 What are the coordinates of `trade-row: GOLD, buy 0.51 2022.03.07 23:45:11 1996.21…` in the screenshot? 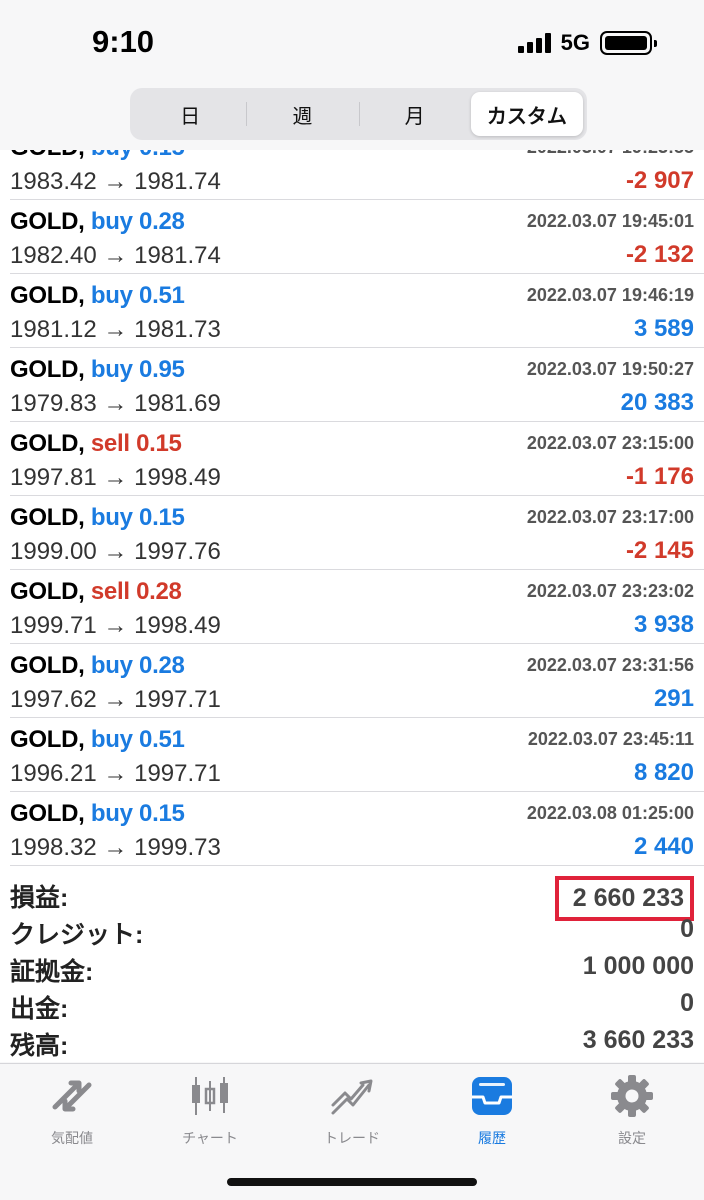 It's located at (357, 755).